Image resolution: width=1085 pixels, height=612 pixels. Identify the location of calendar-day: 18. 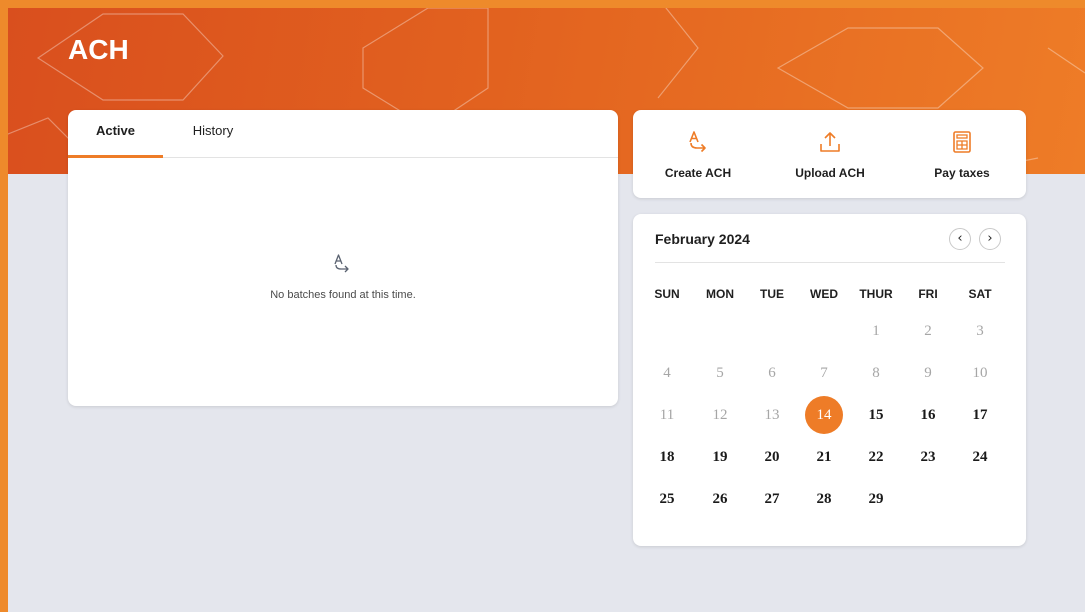
(667, 457).